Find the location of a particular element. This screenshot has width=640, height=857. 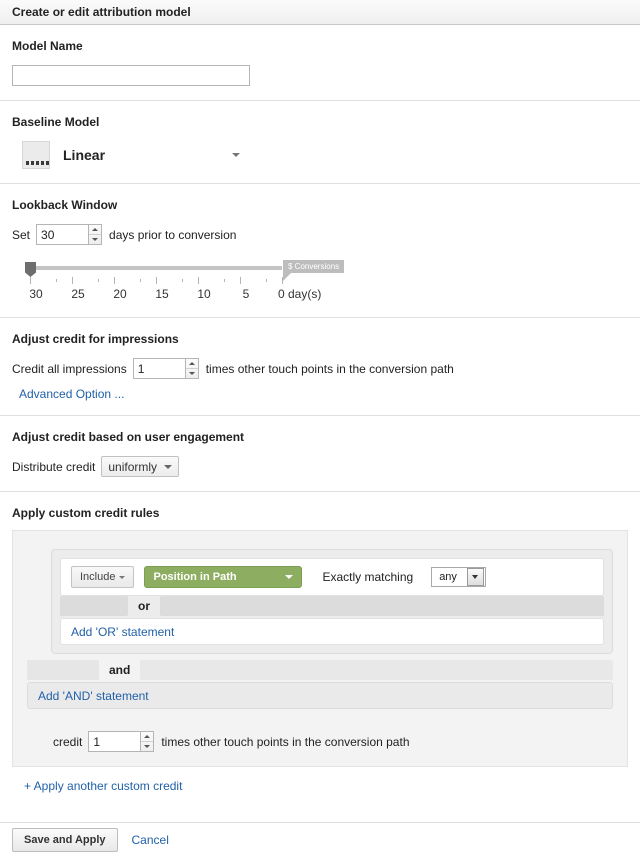

section-baseline-model: Baseline Model Linear is located at coordinates (320, 142).